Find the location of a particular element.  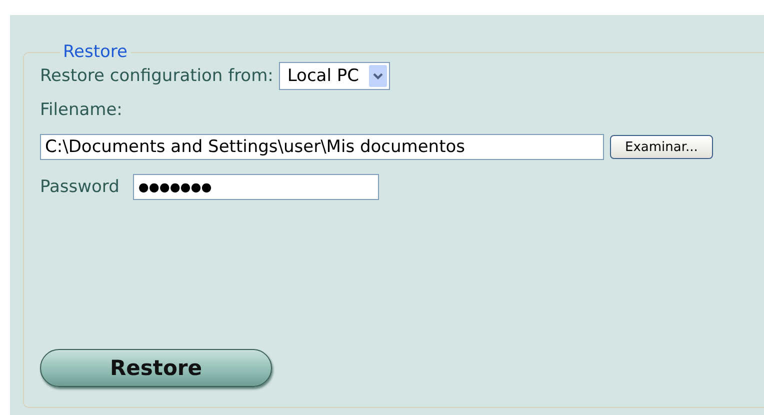

field-label: Filename: is located at coordinates (81, 110).